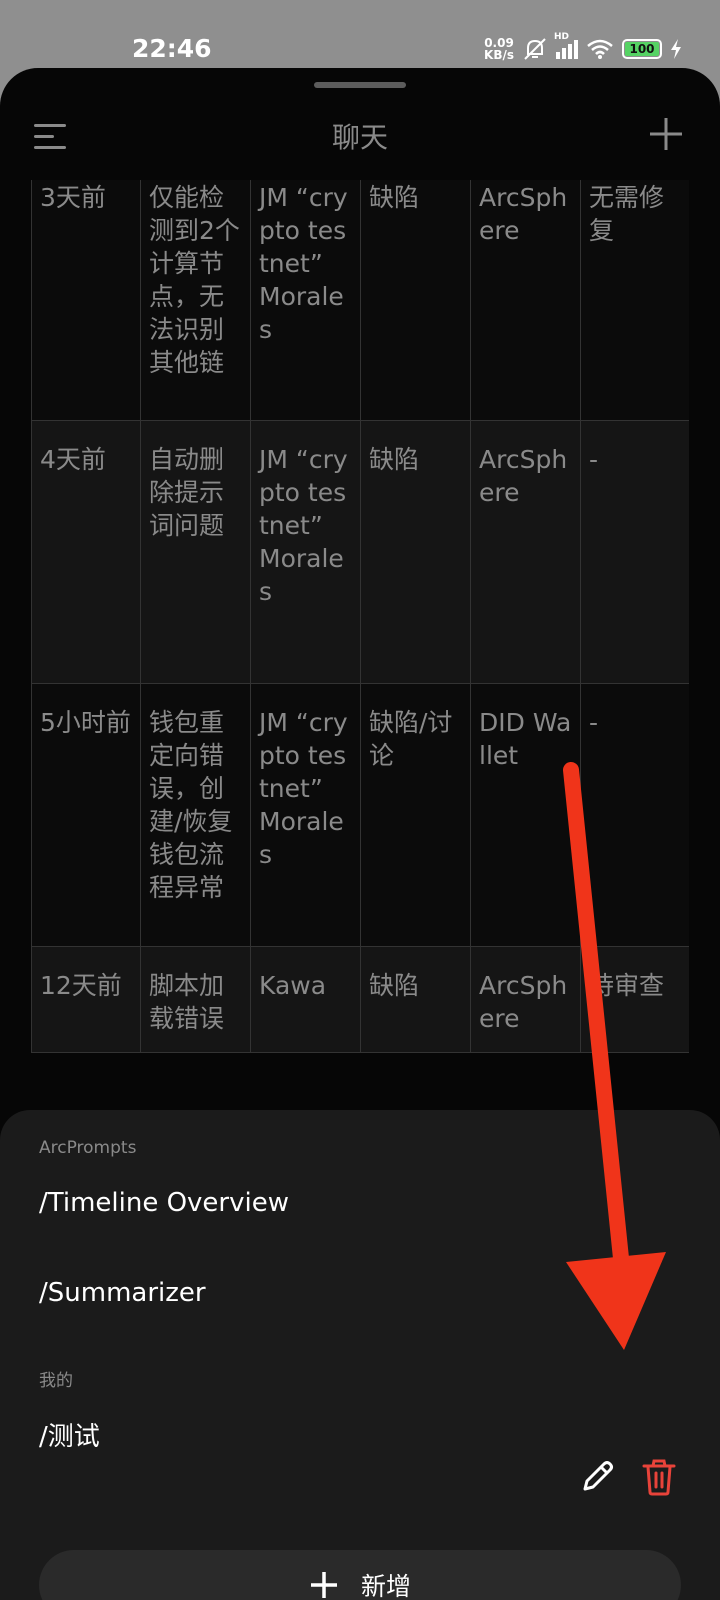  Describe the element at coordinates (634, 999) in the screenshot. I see `table-cell: 待审查` at that location.